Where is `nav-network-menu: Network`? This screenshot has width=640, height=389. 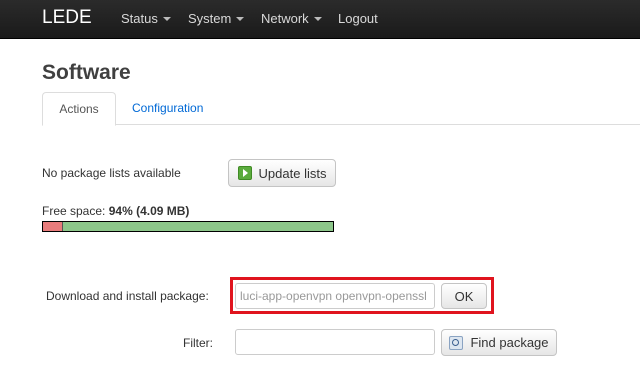
nav-network-menu: Network is located at coordinates (291, 19).